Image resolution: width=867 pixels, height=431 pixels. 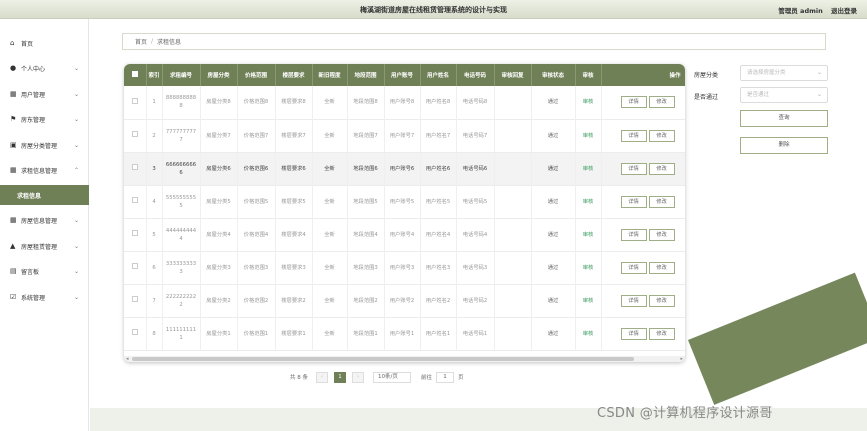 I want to click on table-cell-acct: 用户账号2, so click(x=402, y=300).